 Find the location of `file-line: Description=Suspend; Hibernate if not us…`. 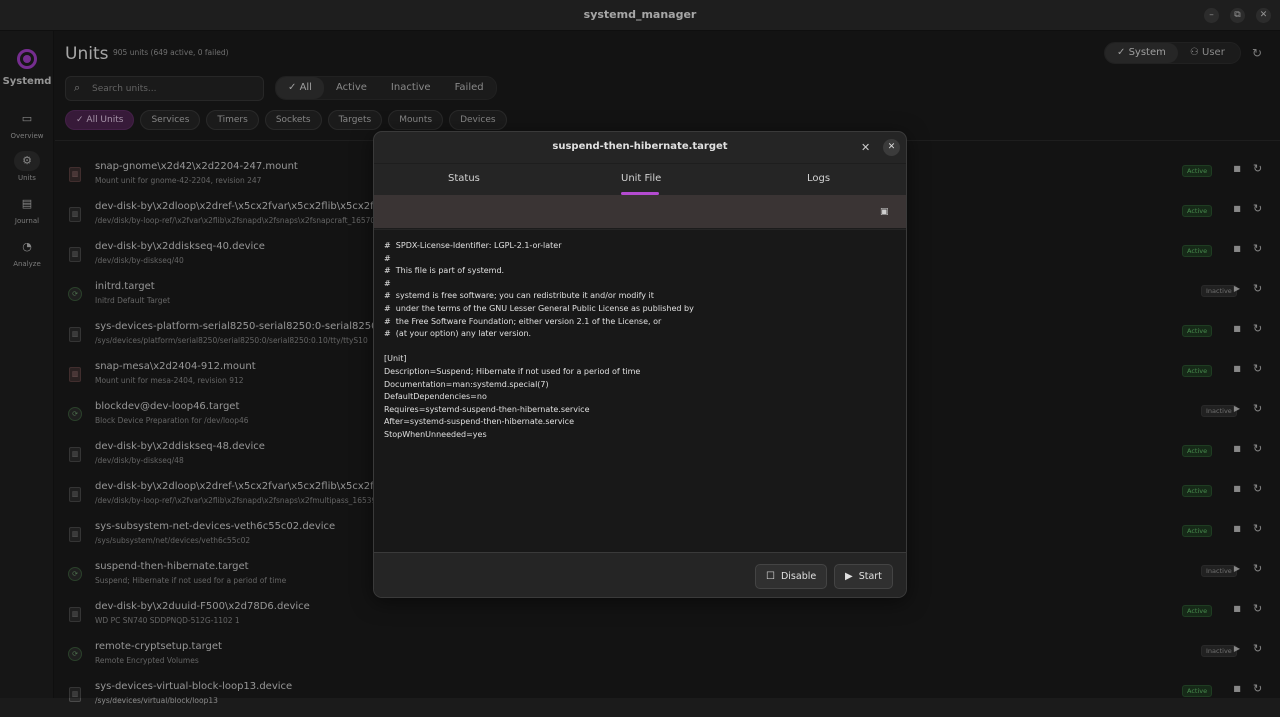

file-line: Description=Suspend; Hibernate if not us… is located at coordinates (512, 371).